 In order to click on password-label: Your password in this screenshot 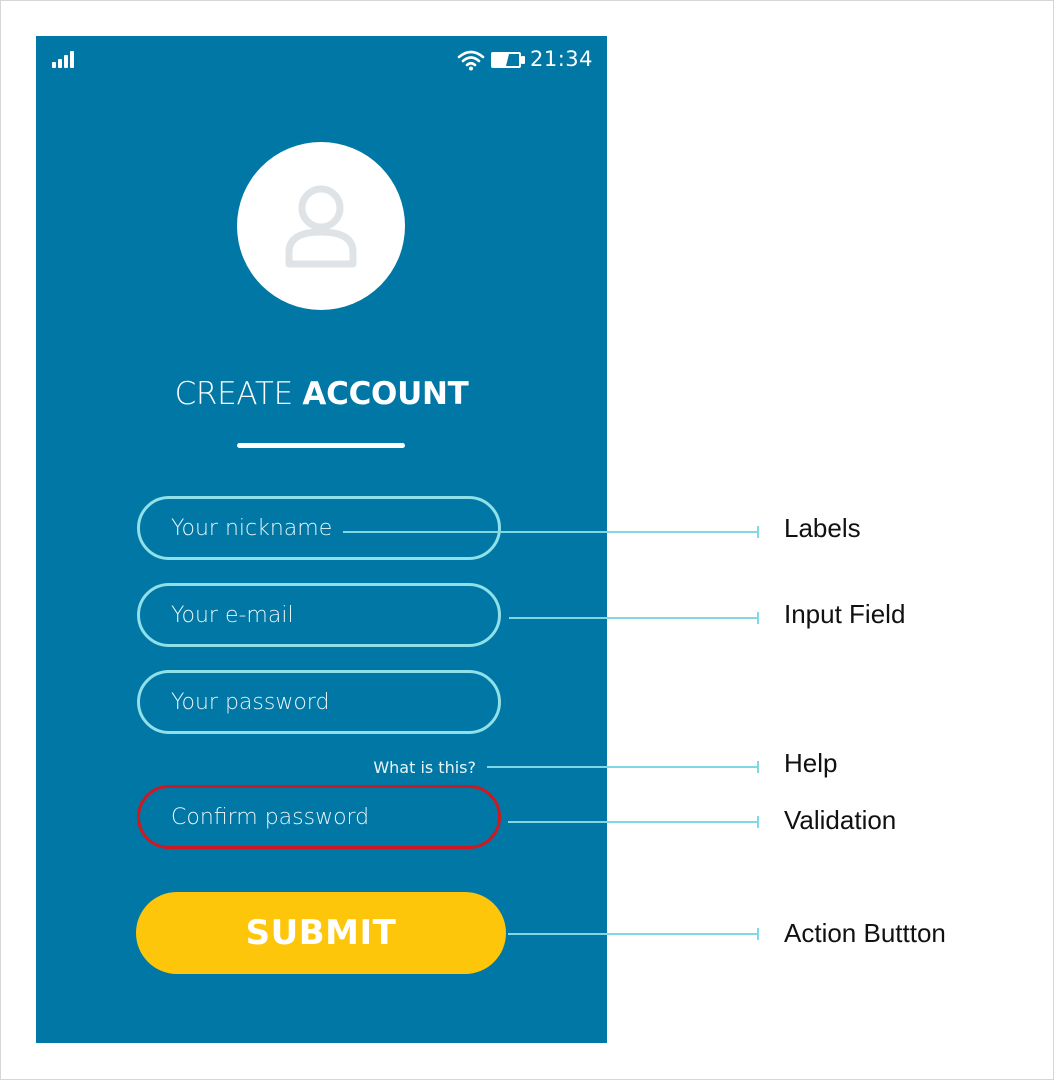, I will do `click(250, 702)`.